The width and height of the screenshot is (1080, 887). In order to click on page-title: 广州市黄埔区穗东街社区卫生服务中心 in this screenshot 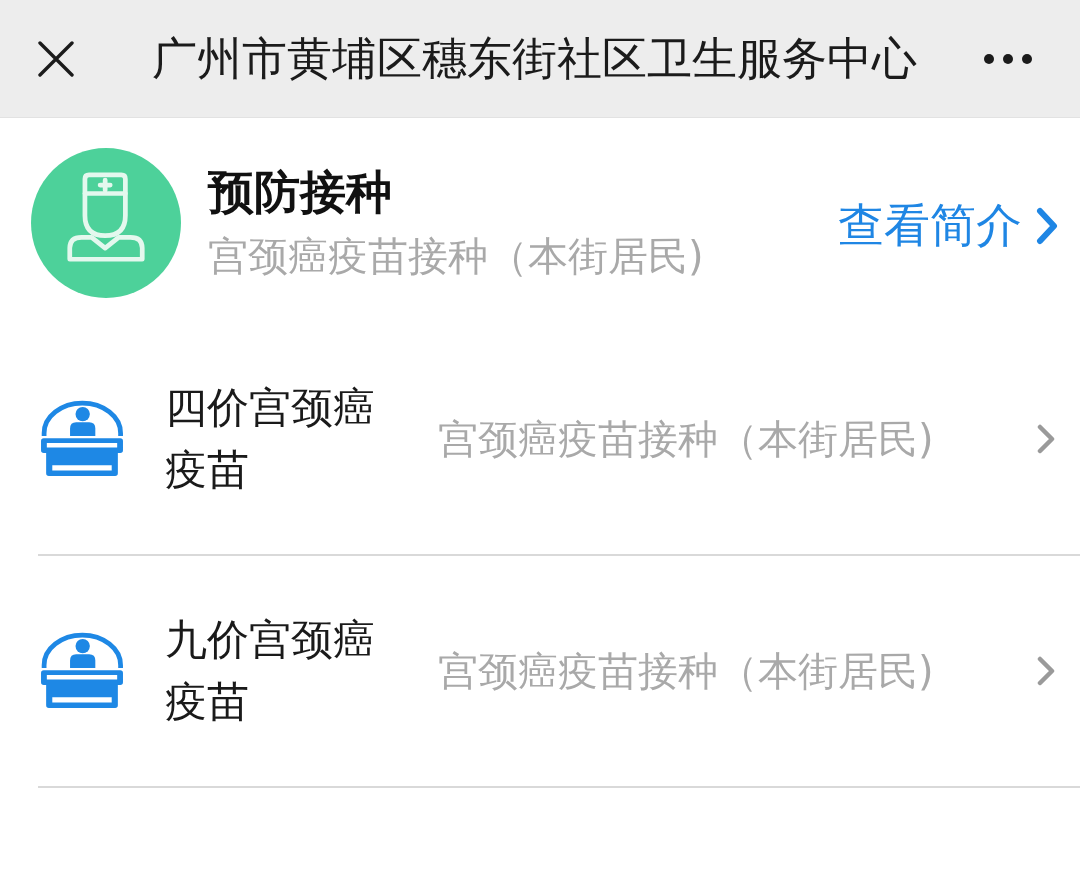, I will do `click(535, 58)`.